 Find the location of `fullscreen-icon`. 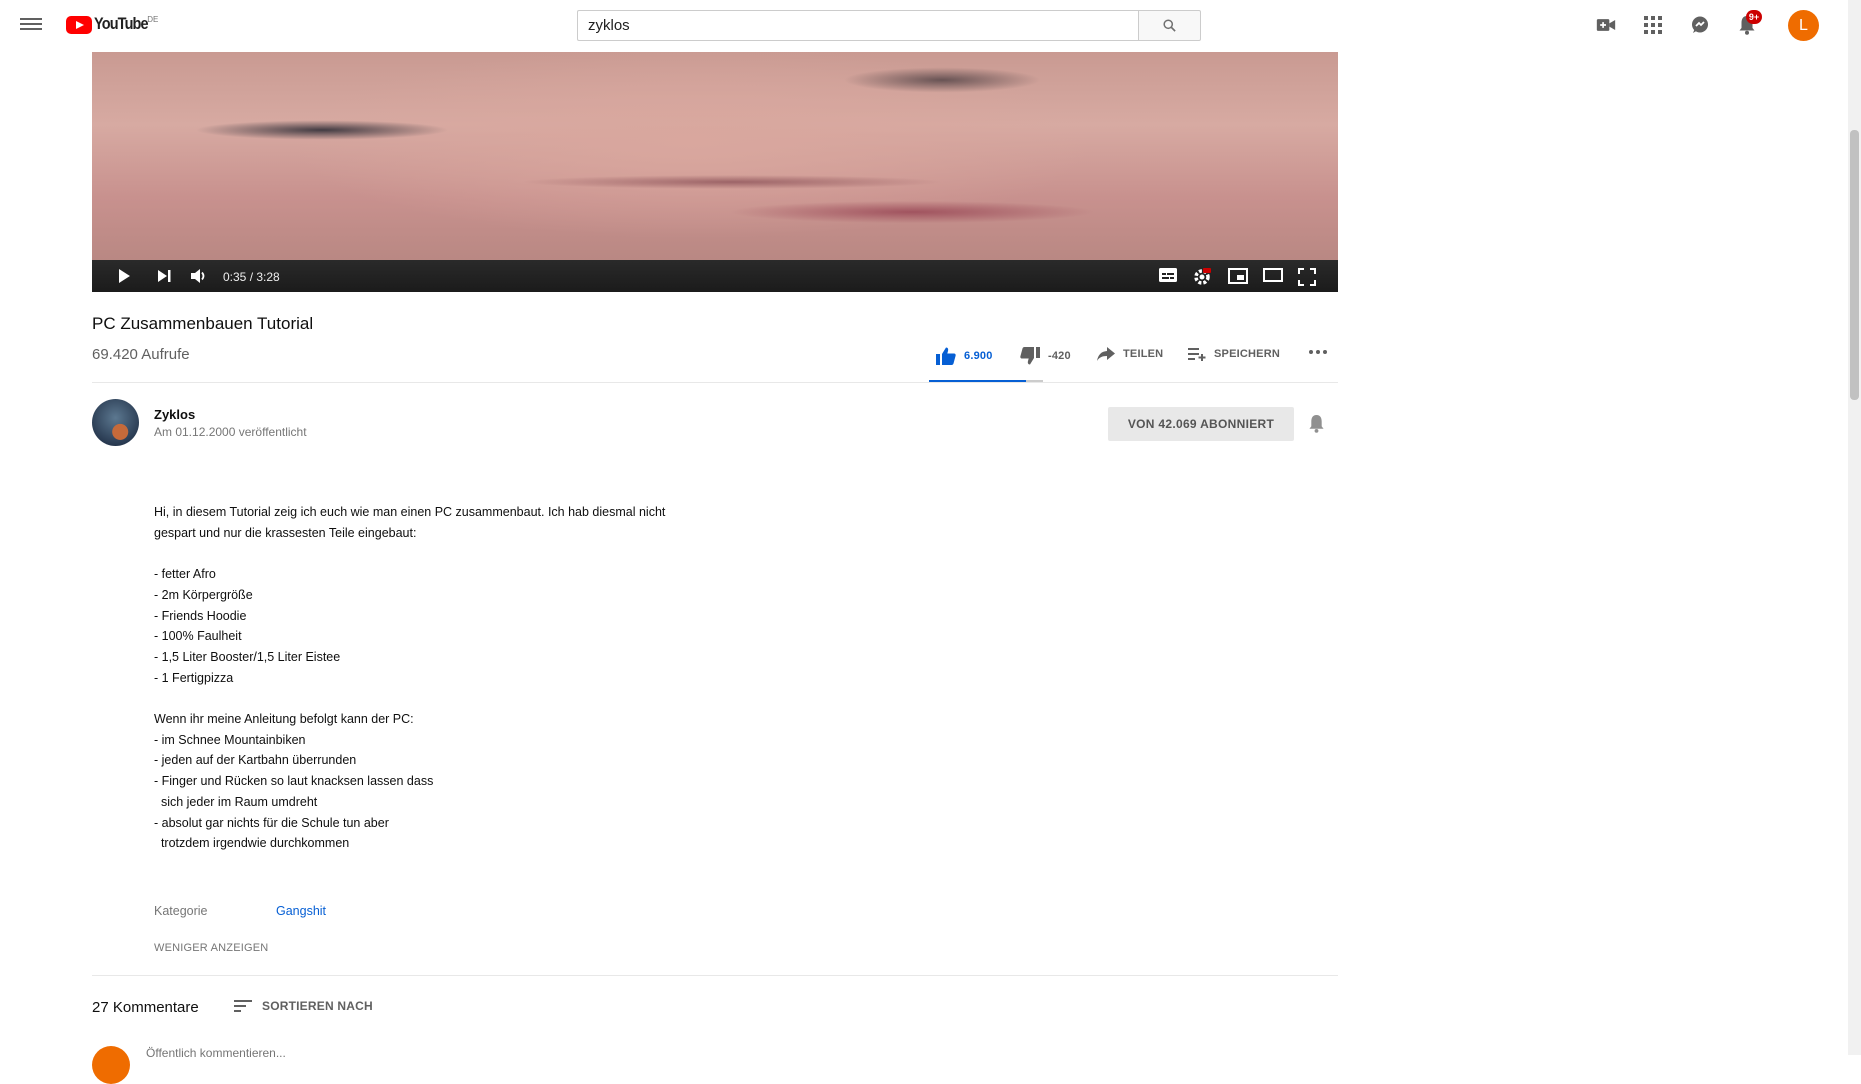

fullscreen-icon is located at coordinates (1307, 277).